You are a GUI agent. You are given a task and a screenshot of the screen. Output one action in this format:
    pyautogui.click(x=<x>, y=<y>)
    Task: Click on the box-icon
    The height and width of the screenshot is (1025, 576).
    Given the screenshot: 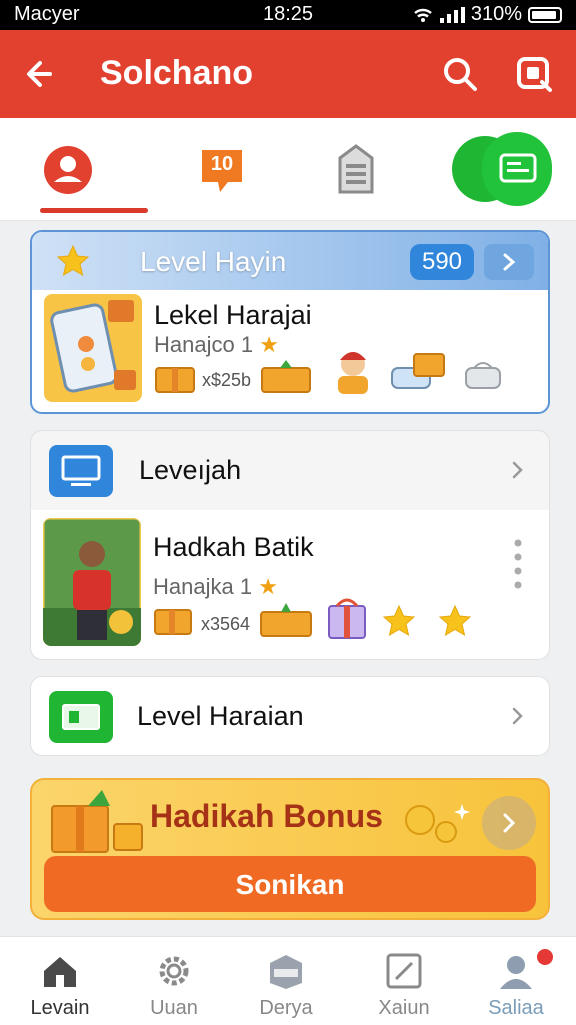 What is the action you would take?
    pyautogui.click(x=286, y=972)
    